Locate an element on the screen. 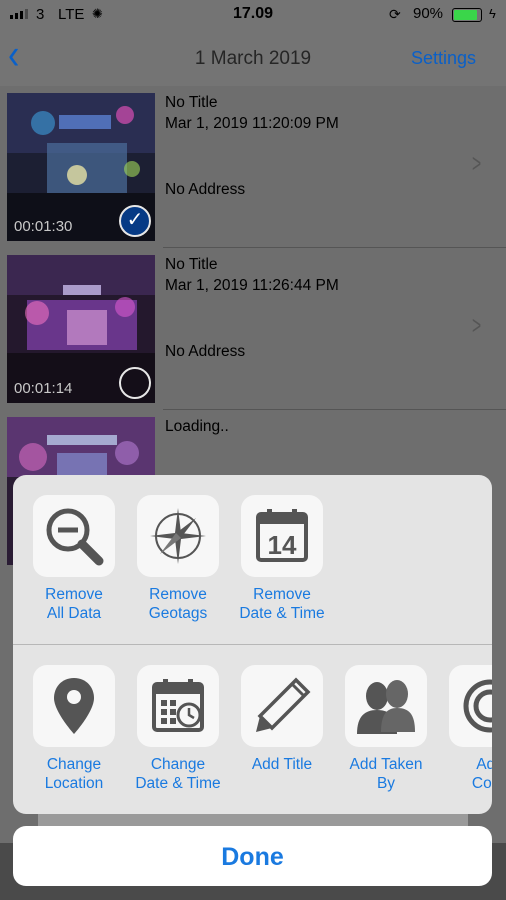 The width and height of the screenshot is (506, 900). remove-geotags-button: Remove Geotags is located at coordinates (178, 559).